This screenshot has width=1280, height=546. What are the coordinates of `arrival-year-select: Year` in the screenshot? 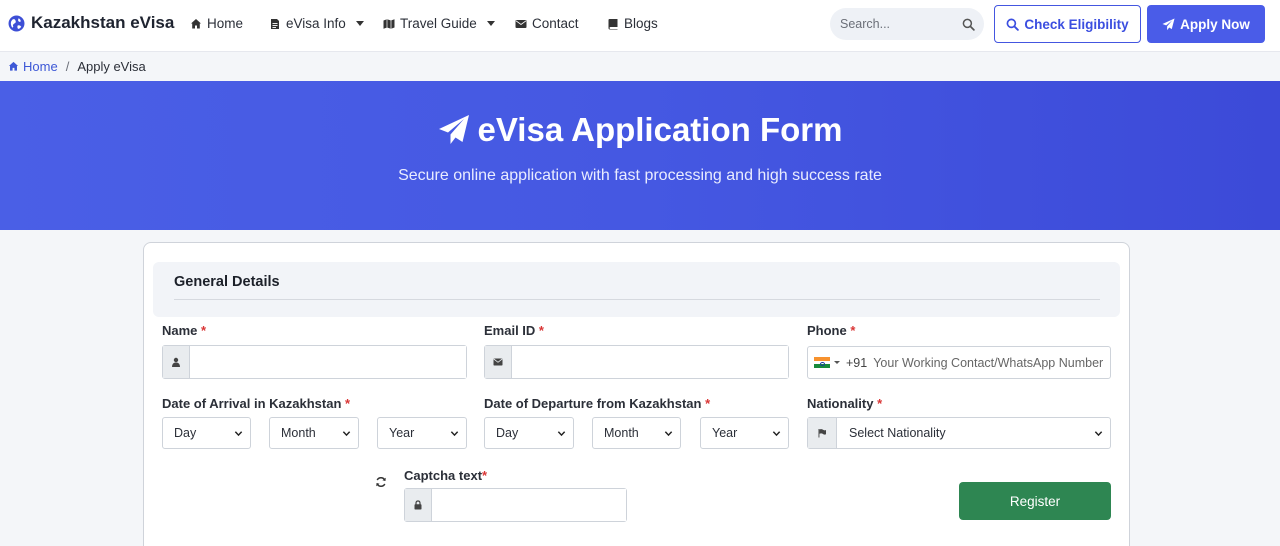 It's located at (422, 433).